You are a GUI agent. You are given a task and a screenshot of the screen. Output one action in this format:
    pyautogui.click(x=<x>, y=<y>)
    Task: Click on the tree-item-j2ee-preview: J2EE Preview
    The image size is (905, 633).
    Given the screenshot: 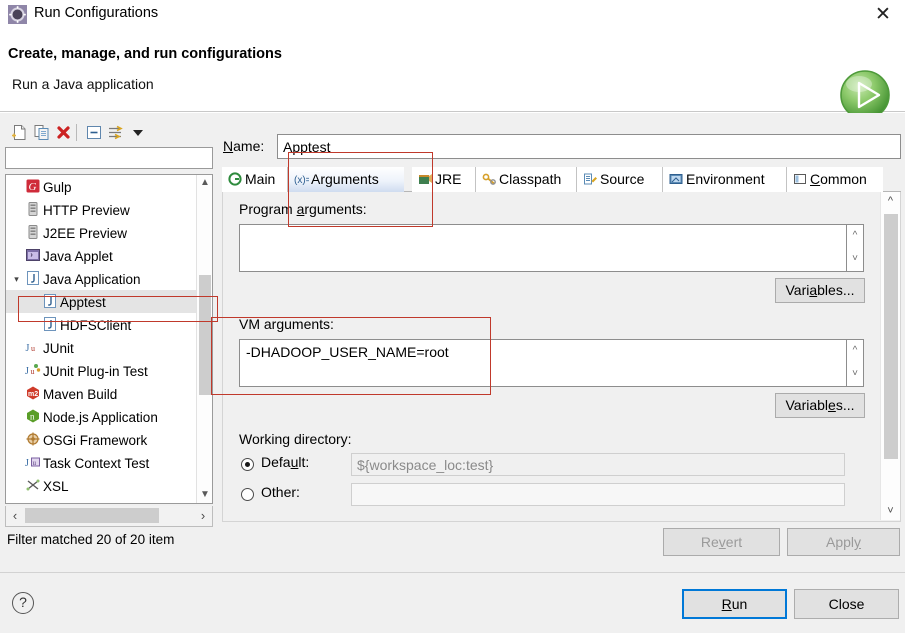 What is the action you would take?
    pyautogui.click(x=102, y=232)
    